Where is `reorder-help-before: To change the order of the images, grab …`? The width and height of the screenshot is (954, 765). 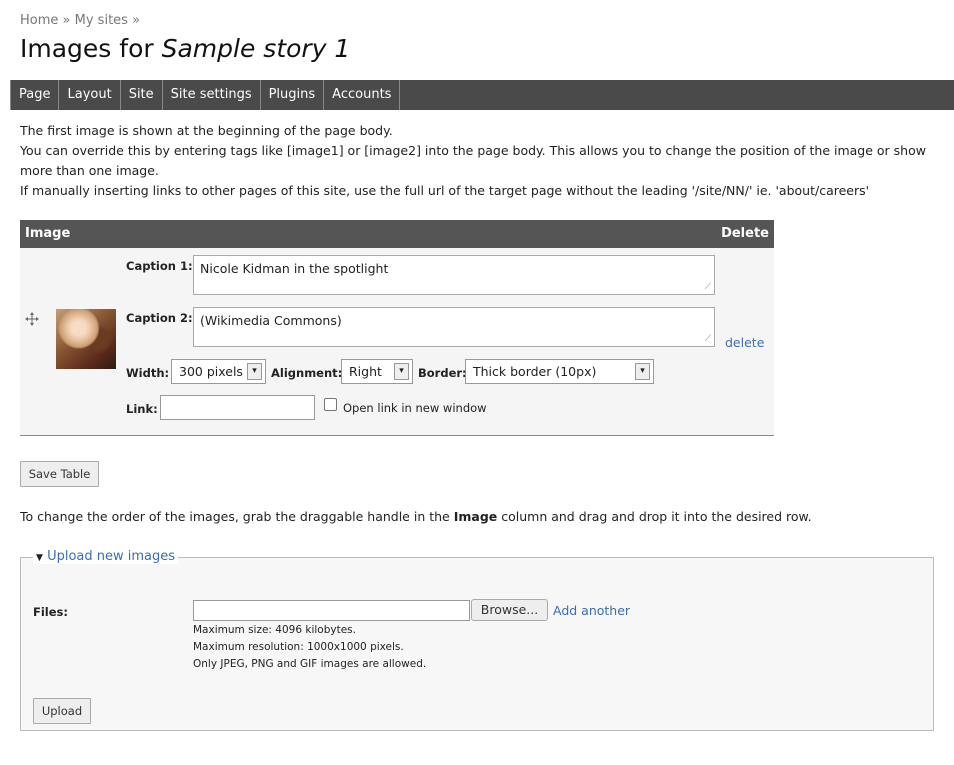
reorder-help-before: To change the order of the images, grab … is located at coordinates (237, 516).